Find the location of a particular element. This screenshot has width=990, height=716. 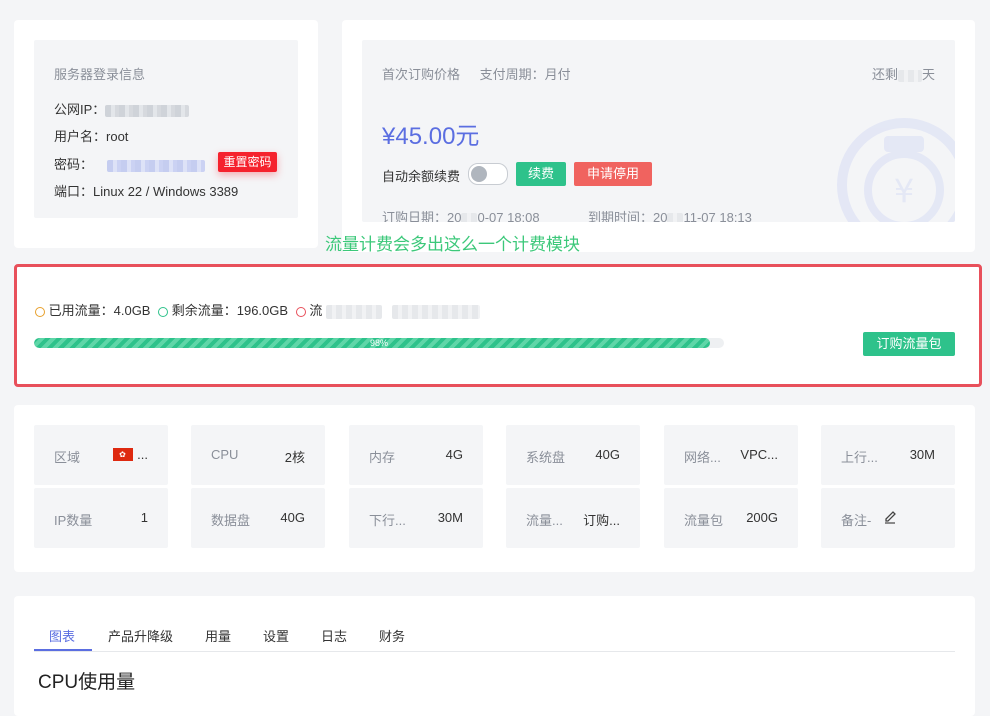

spec-label: 区域 is located at coordinates (67, 457).